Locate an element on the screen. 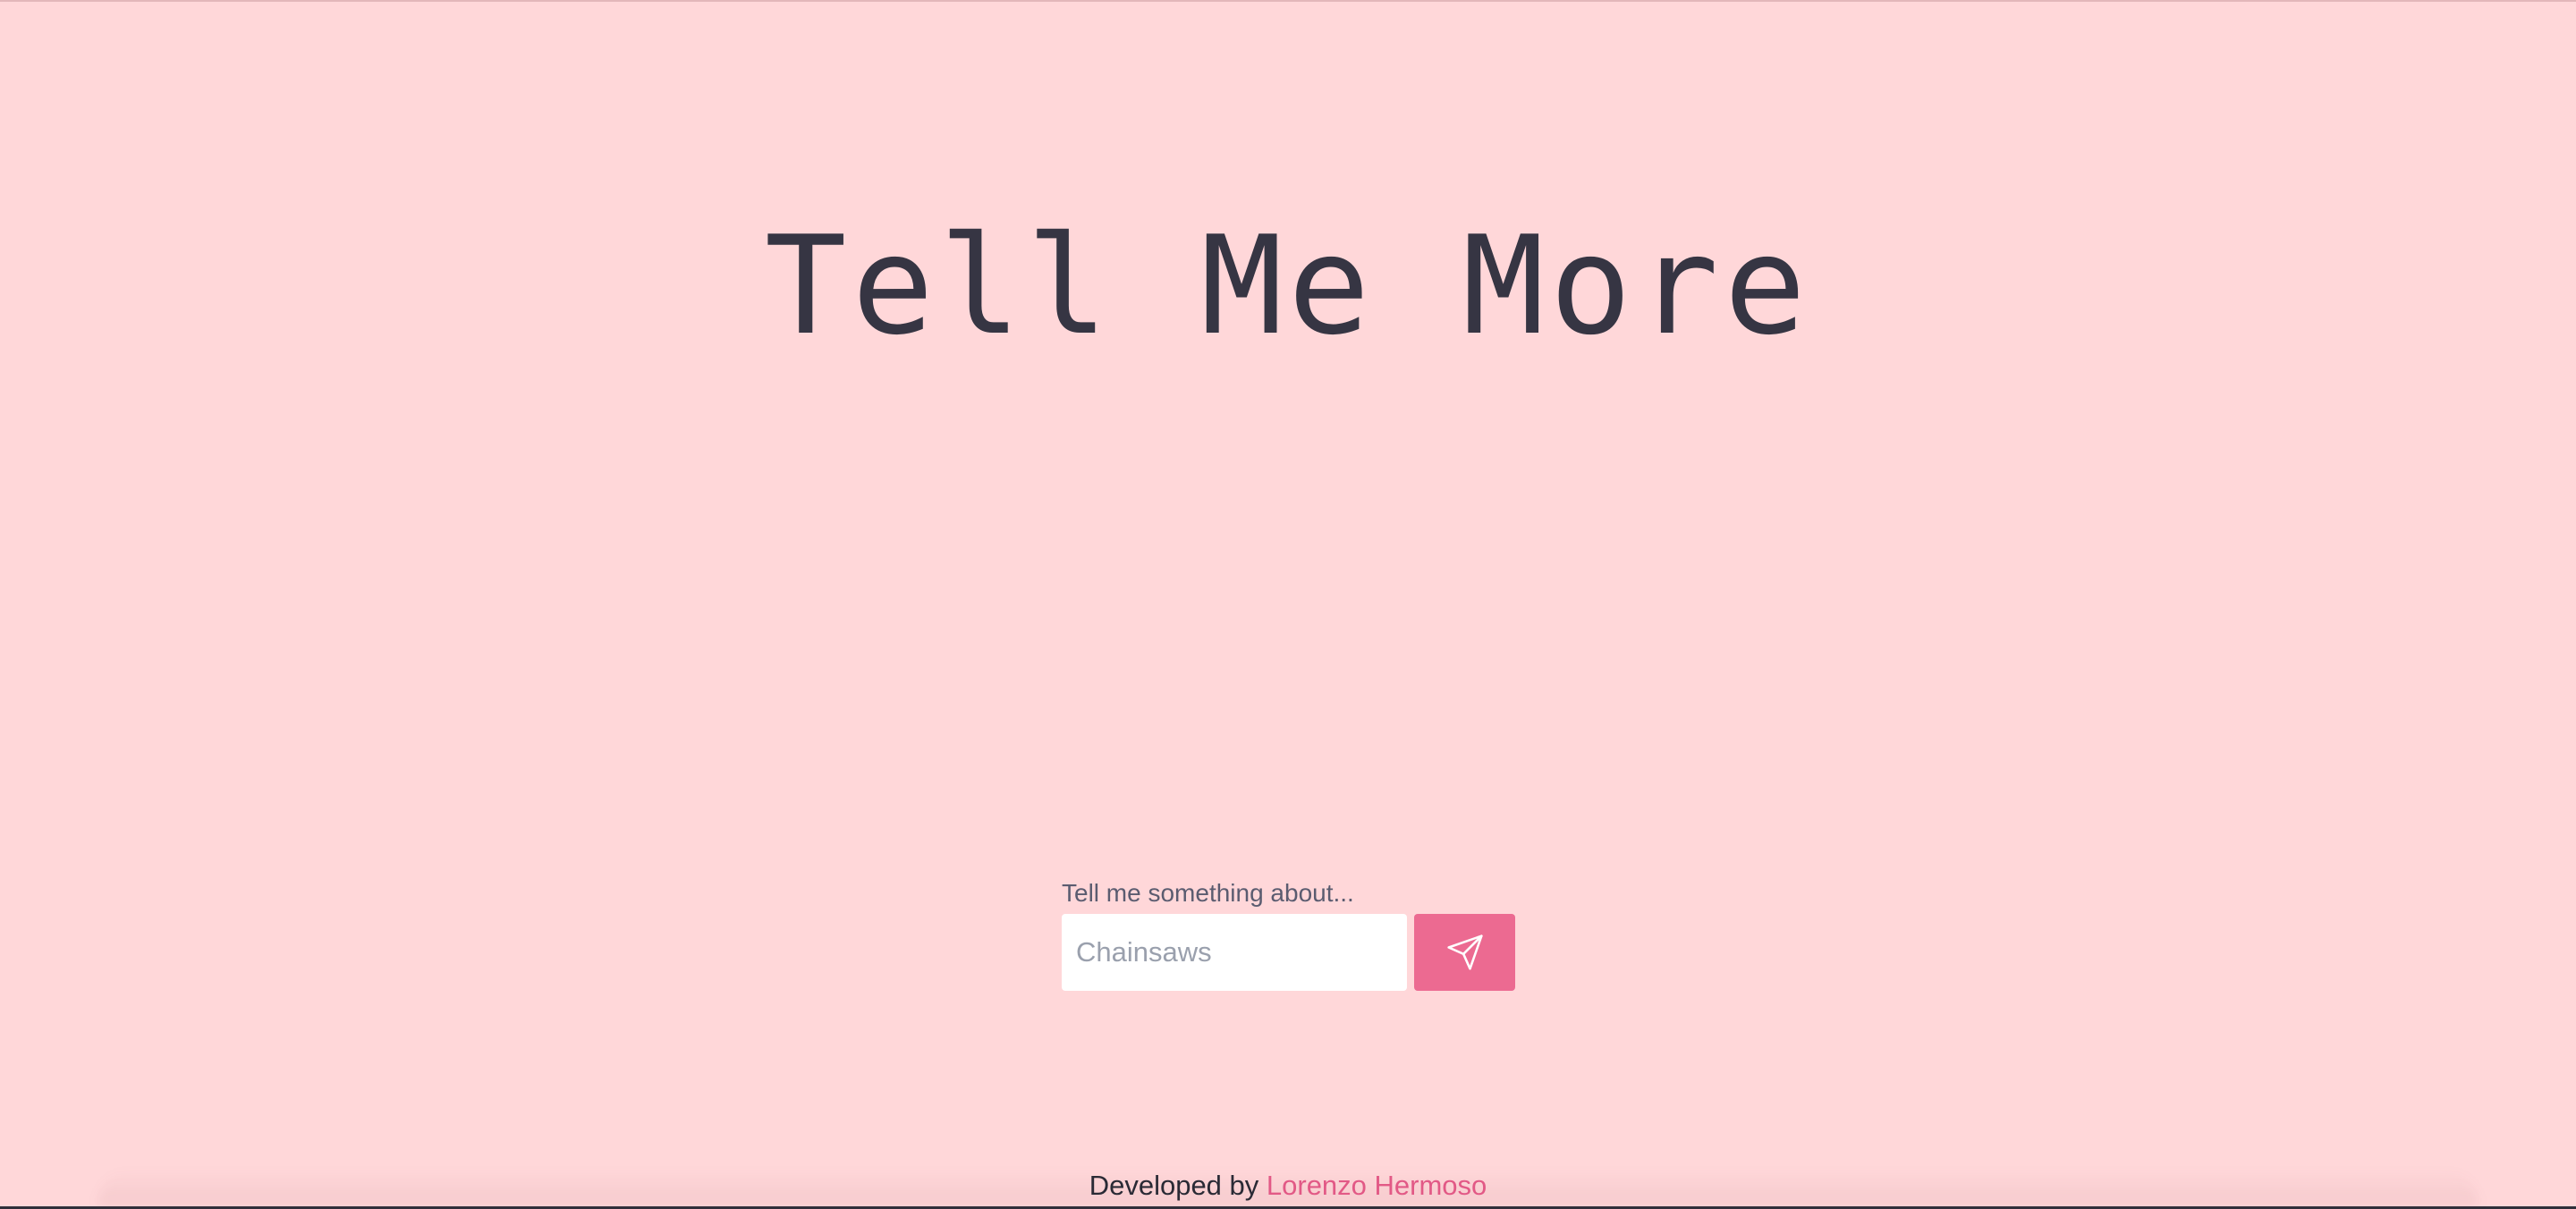 Image resolution: width=2576 pixels, height=1209 pixels. topic-input-row is located at coordinates (1288, 952).